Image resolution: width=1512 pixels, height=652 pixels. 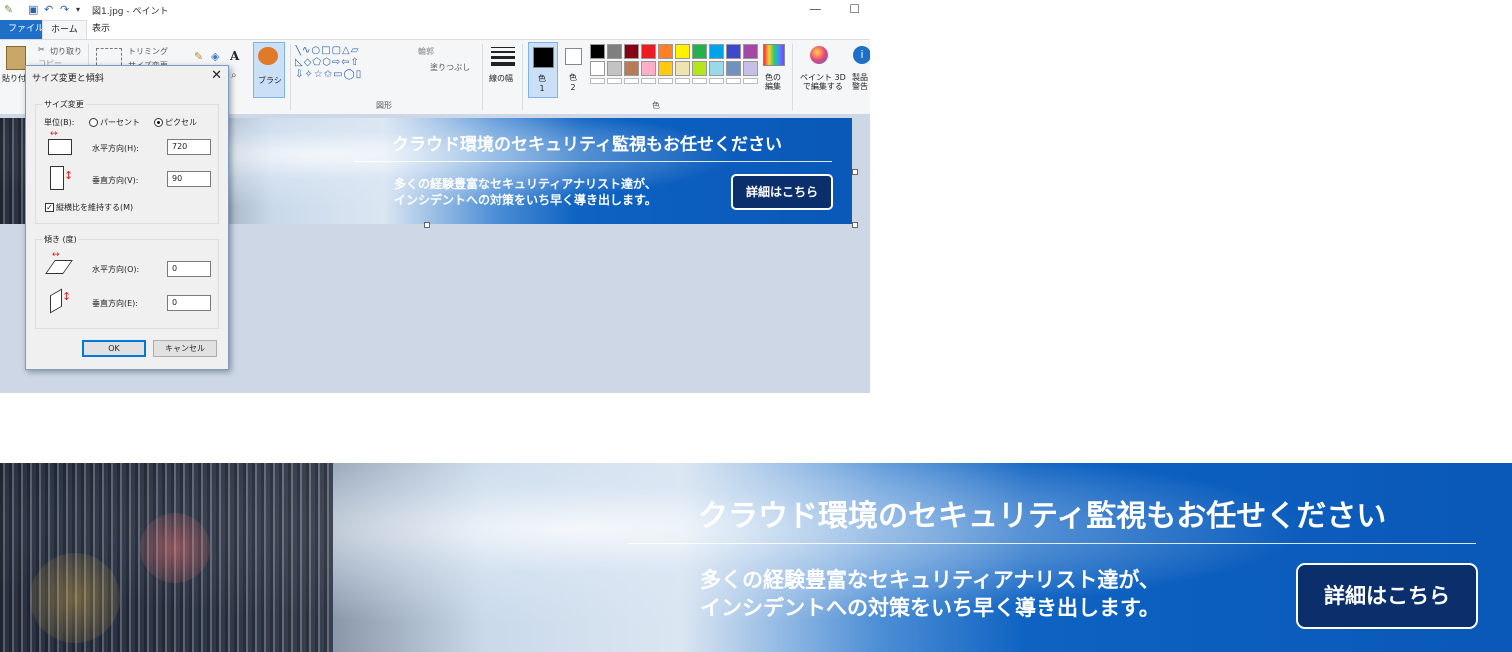 What do you see at coordinates (114, 348) in the screenshot?
I see `ok-button: OK` at bounding box center [114, 348].